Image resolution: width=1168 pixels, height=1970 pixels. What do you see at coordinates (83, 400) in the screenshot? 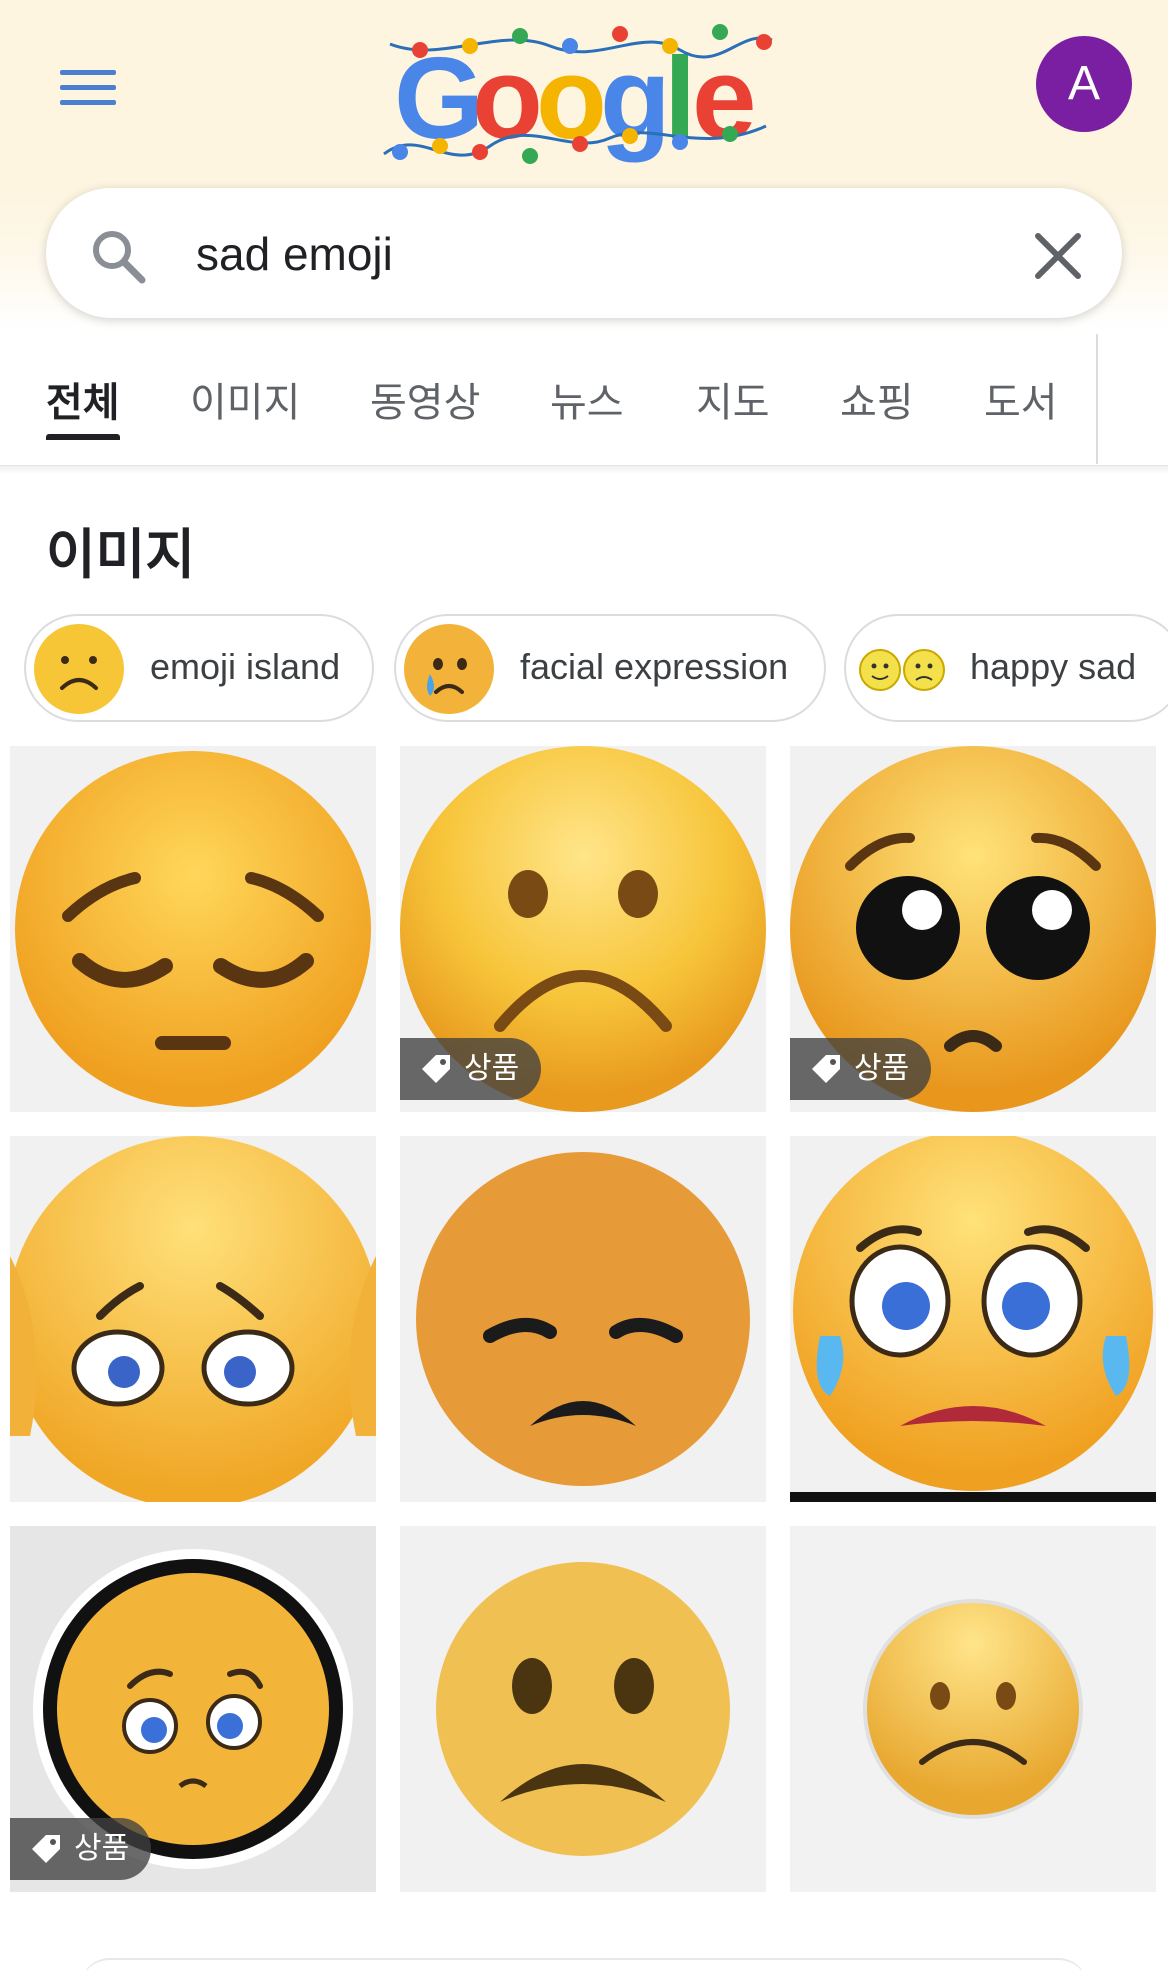
I see `tab-all: 전체` at bounding box center [83, 400].